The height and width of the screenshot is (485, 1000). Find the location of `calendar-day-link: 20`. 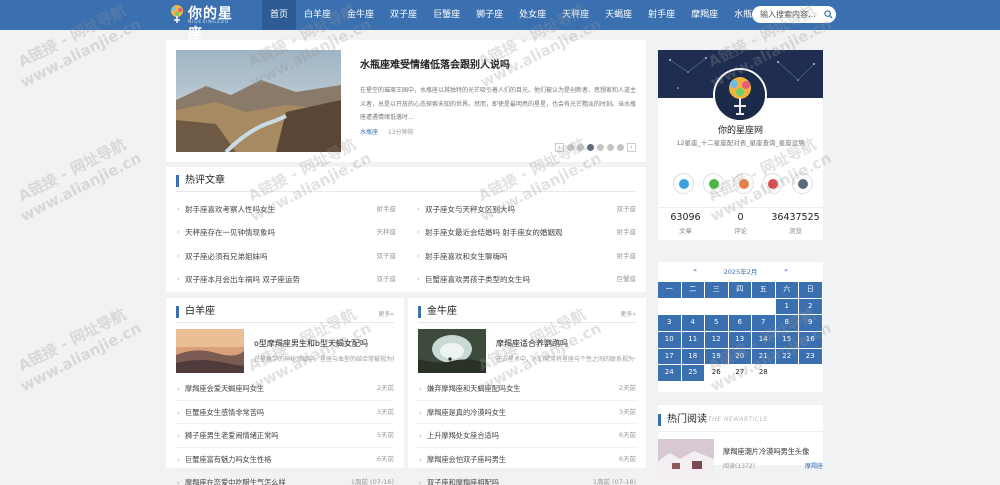

calendar-day-link: 20 is located at coordinates (739, 356).